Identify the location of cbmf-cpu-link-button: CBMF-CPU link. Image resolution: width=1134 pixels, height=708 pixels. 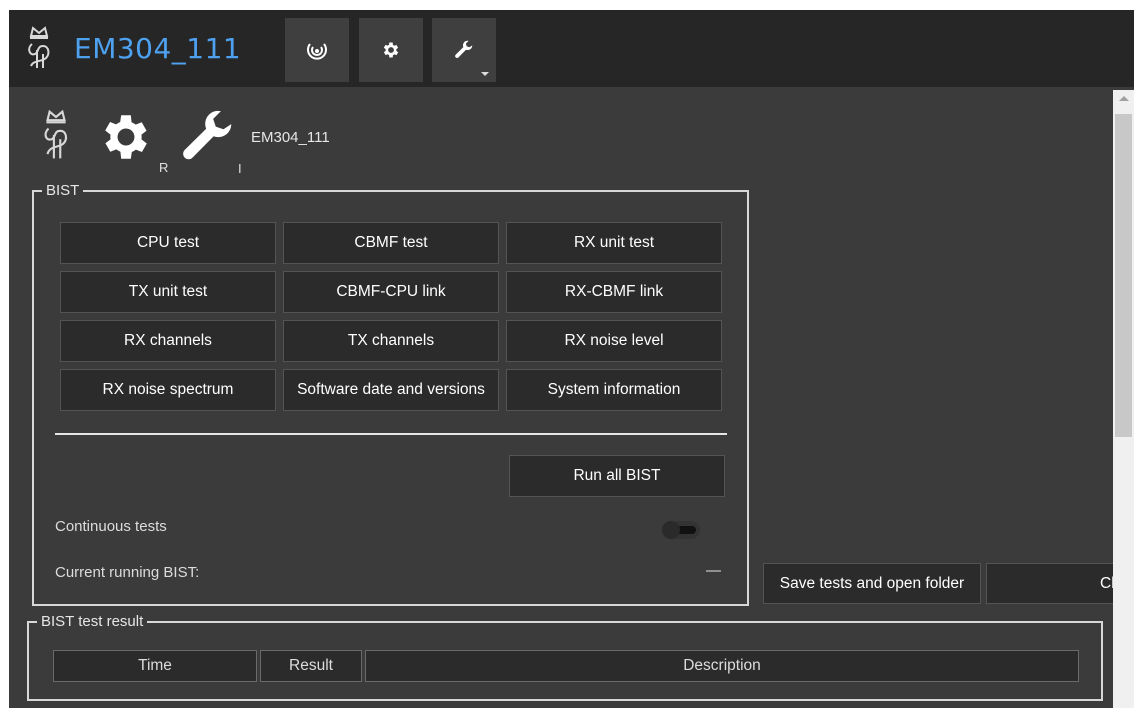
(391, 292).